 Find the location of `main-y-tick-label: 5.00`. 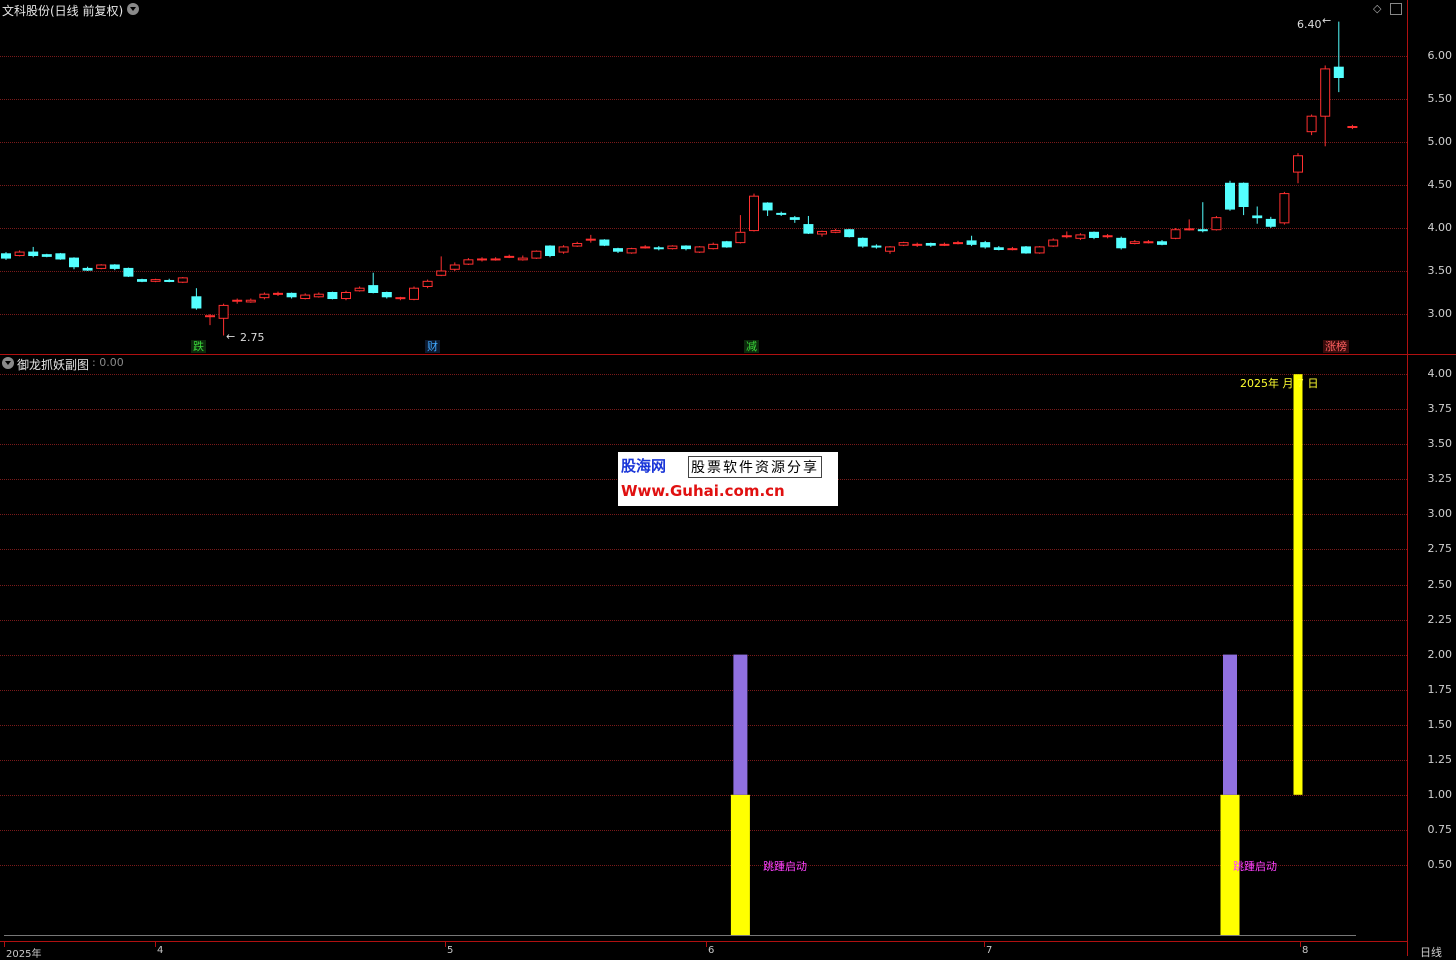

main-y-tick-label: 5.00 is located at coordinates (1440, 141).